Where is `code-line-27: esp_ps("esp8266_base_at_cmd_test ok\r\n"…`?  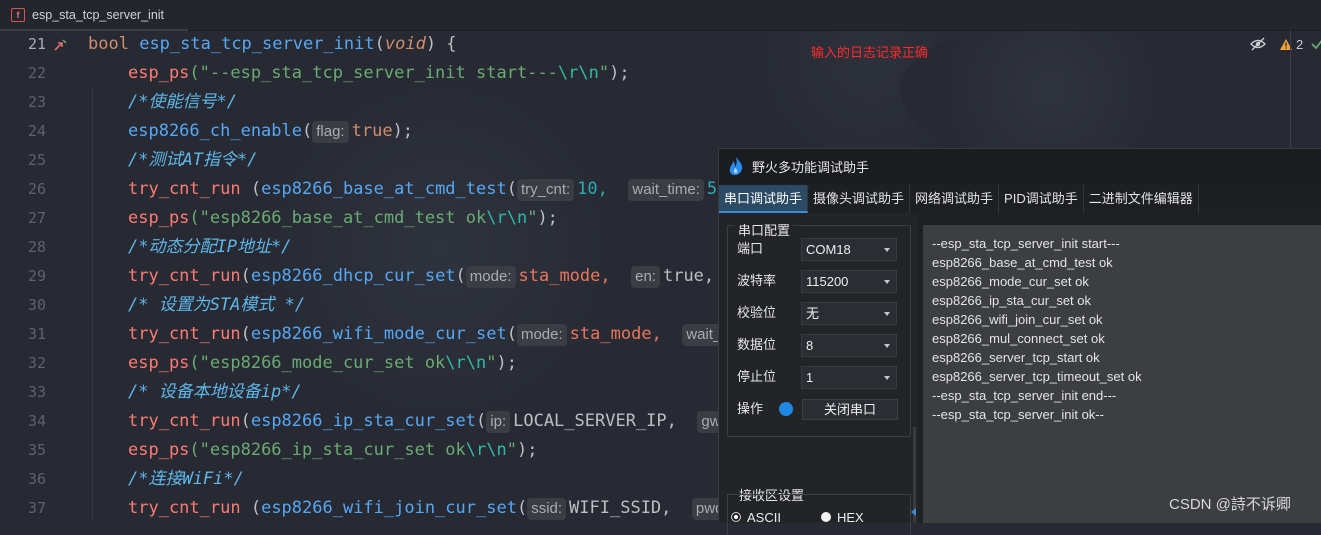 code-line-27: esp_ps("esp8266_base_at_cmd_test ok\r\n"… is located at coordinates (343, 218).